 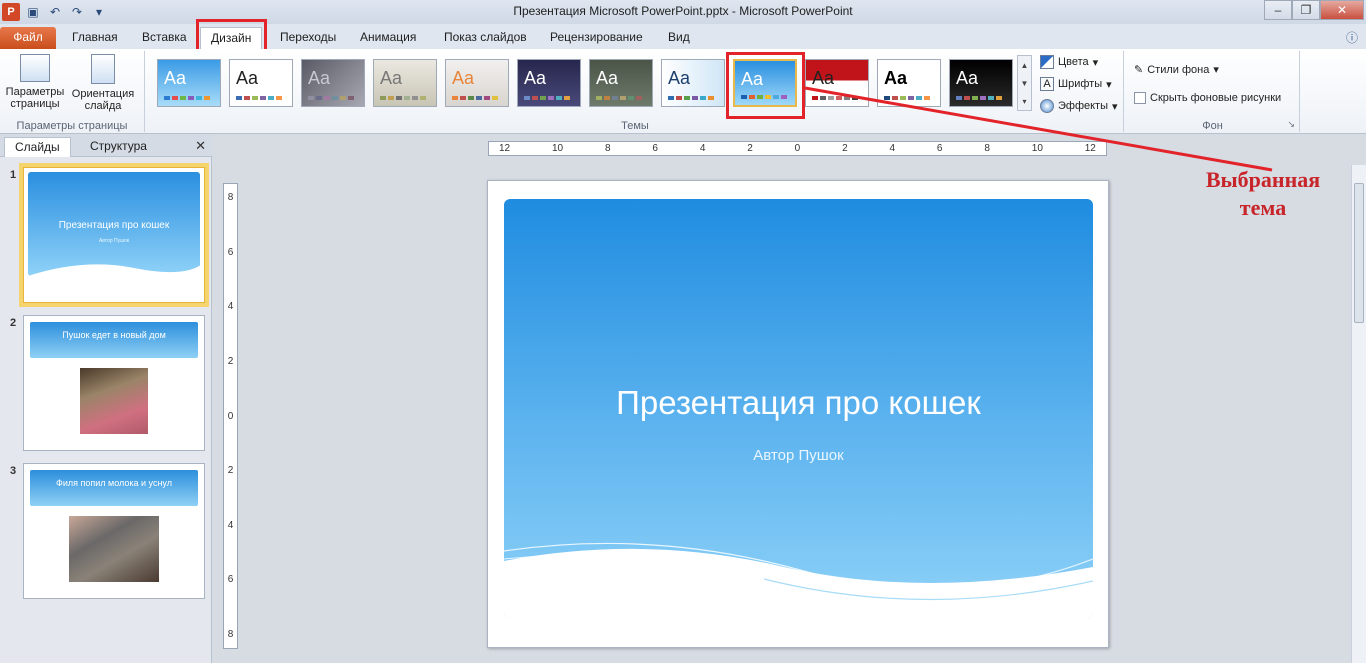 What do you see at coordinates (485, 38) in the screenshot?
I see `tab-slide-show: Показ слайдов` at bounding box center [485, 38].